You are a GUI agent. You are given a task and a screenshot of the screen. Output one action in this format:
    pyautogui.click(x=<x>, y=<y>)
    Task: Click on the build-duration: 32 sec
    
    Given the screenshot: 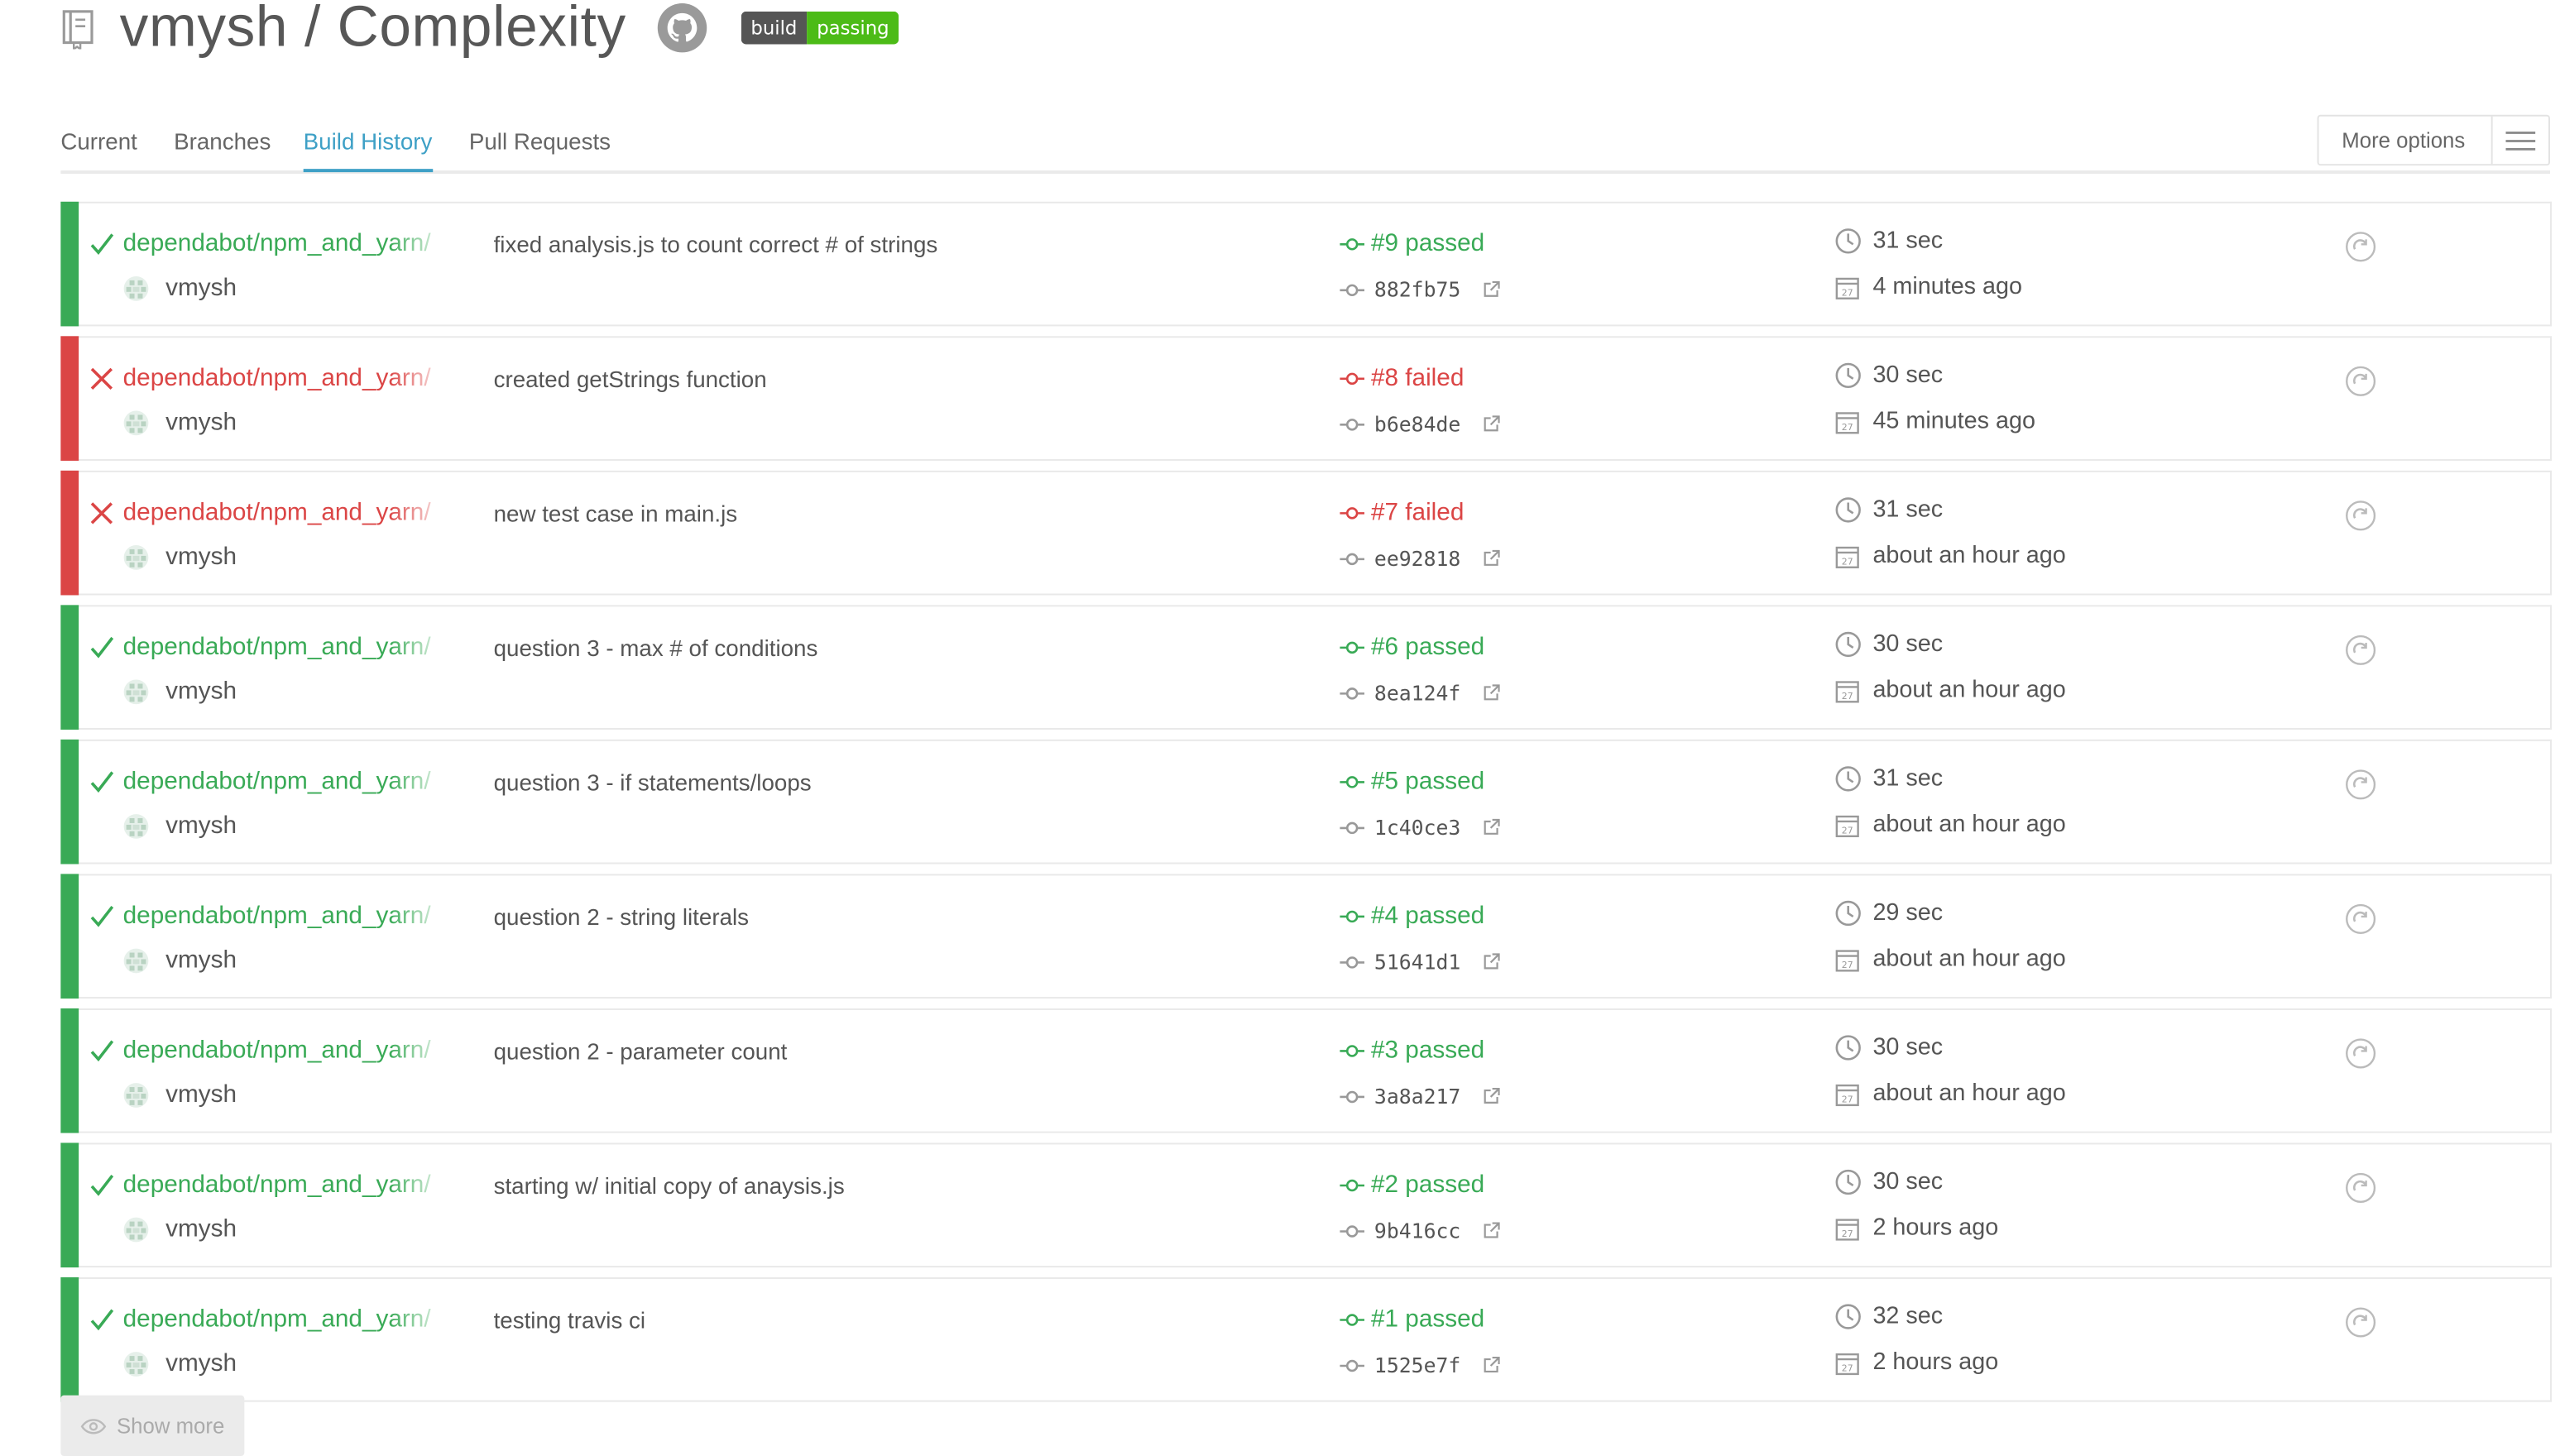 What is the action you would take?
    pyautogui.click(x=1908, y=1316)
    